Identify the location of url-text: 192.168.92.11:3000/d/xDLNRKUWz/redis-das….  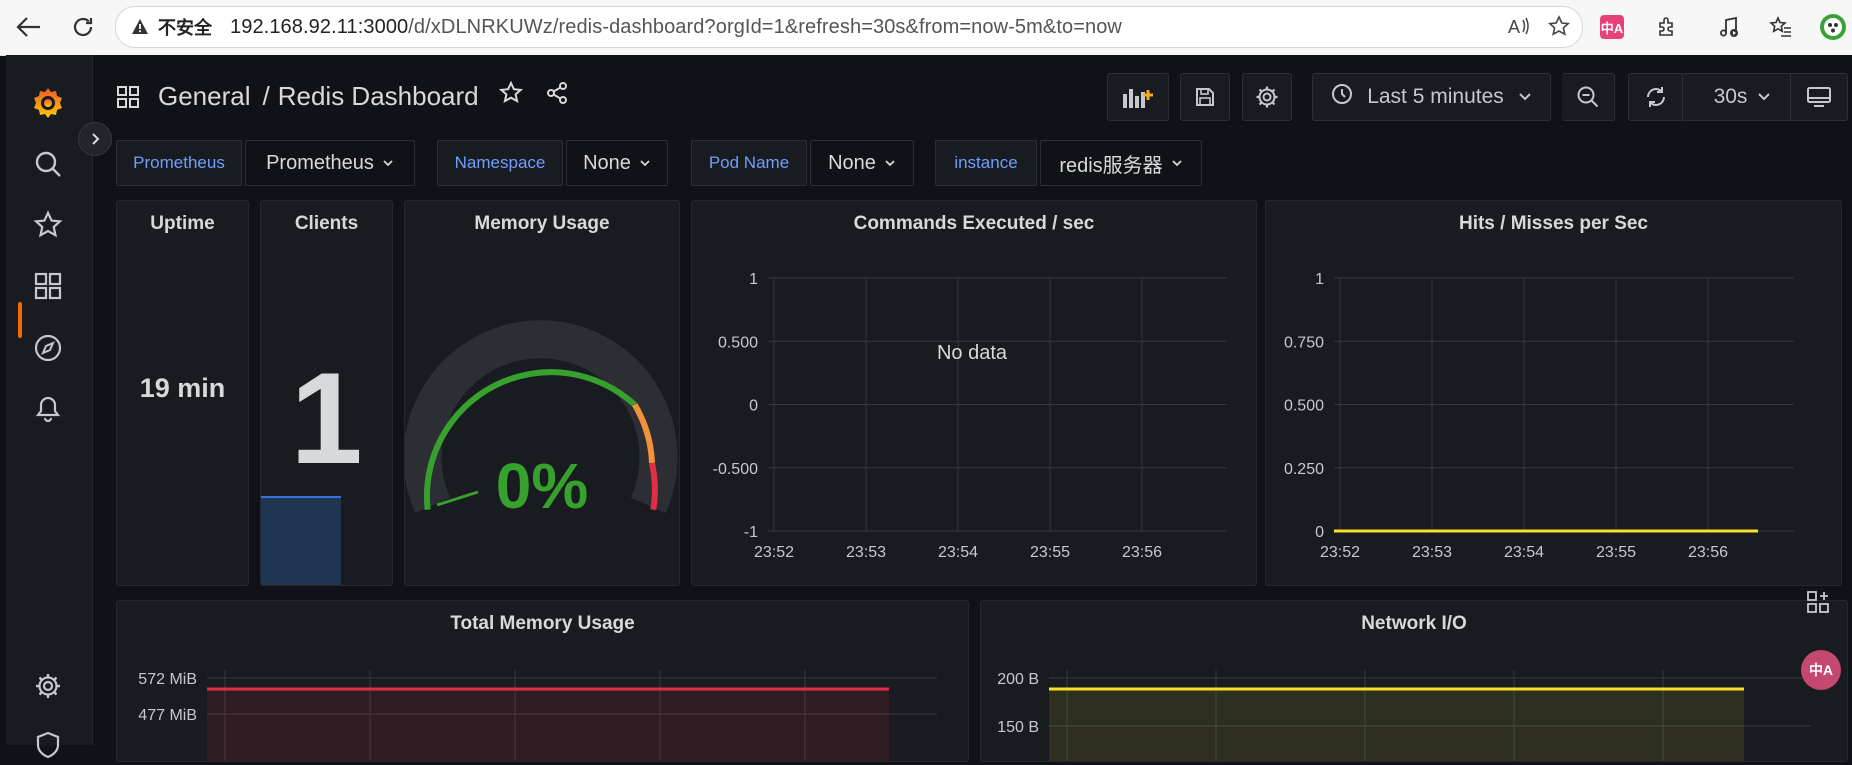
(676, 26).